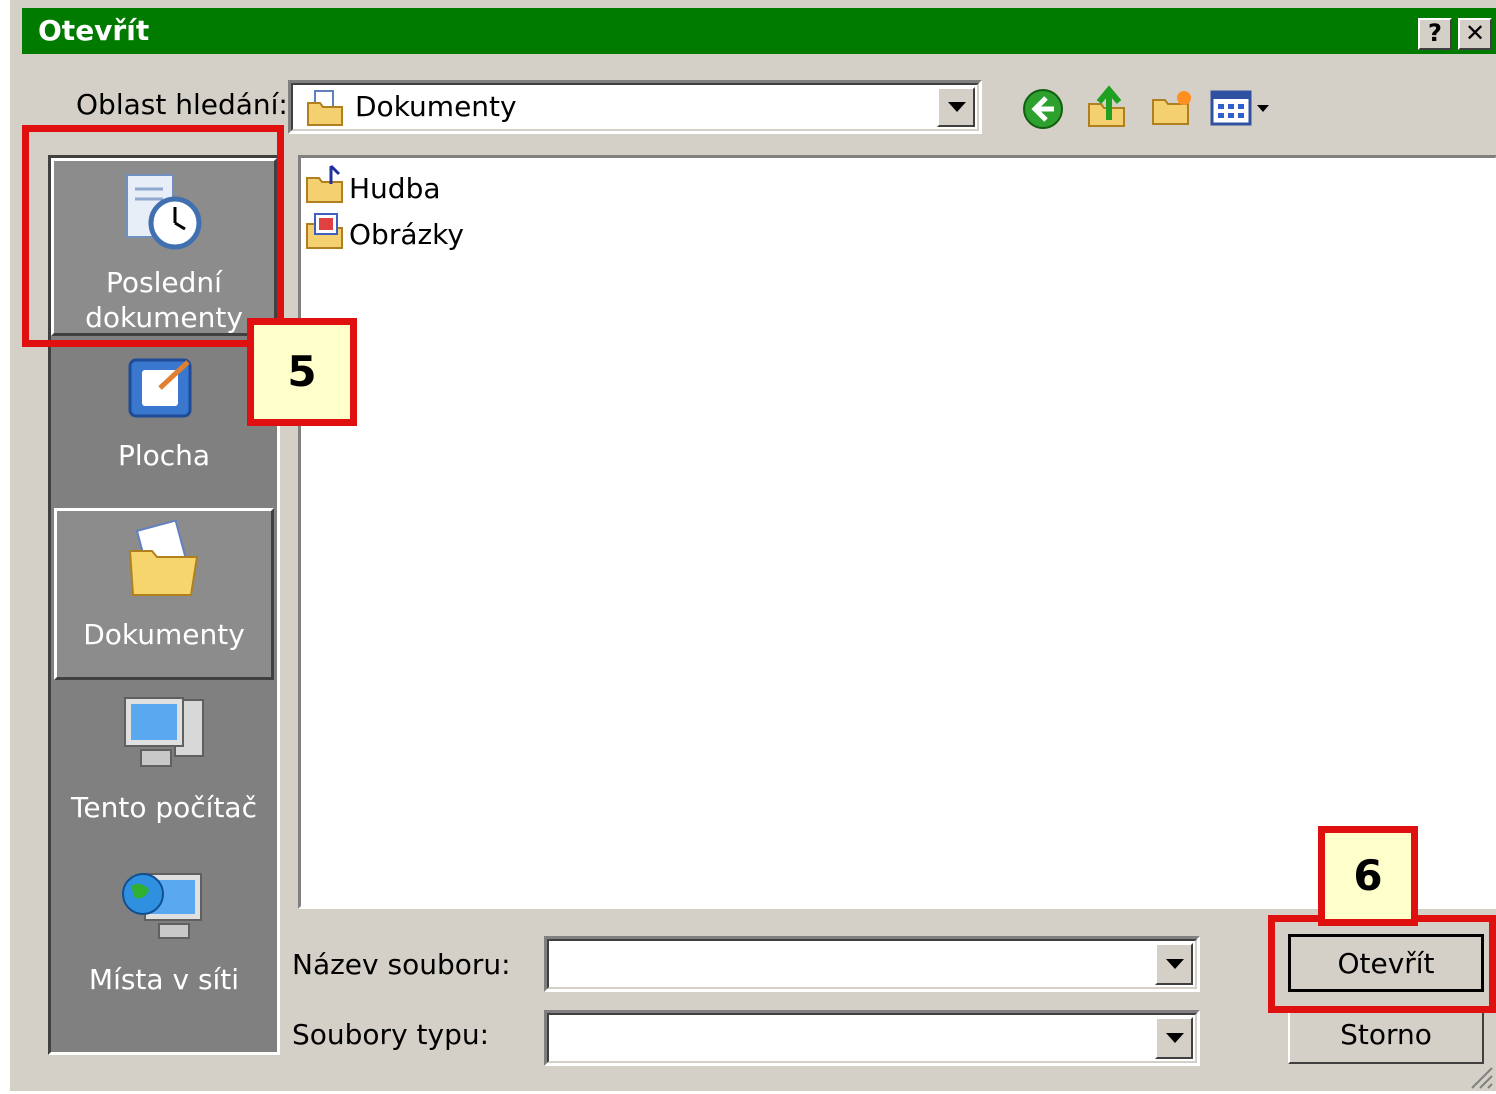 This screenshot has width=1496, height=1094. I want to click on network-places-icon, so click(164, 910).